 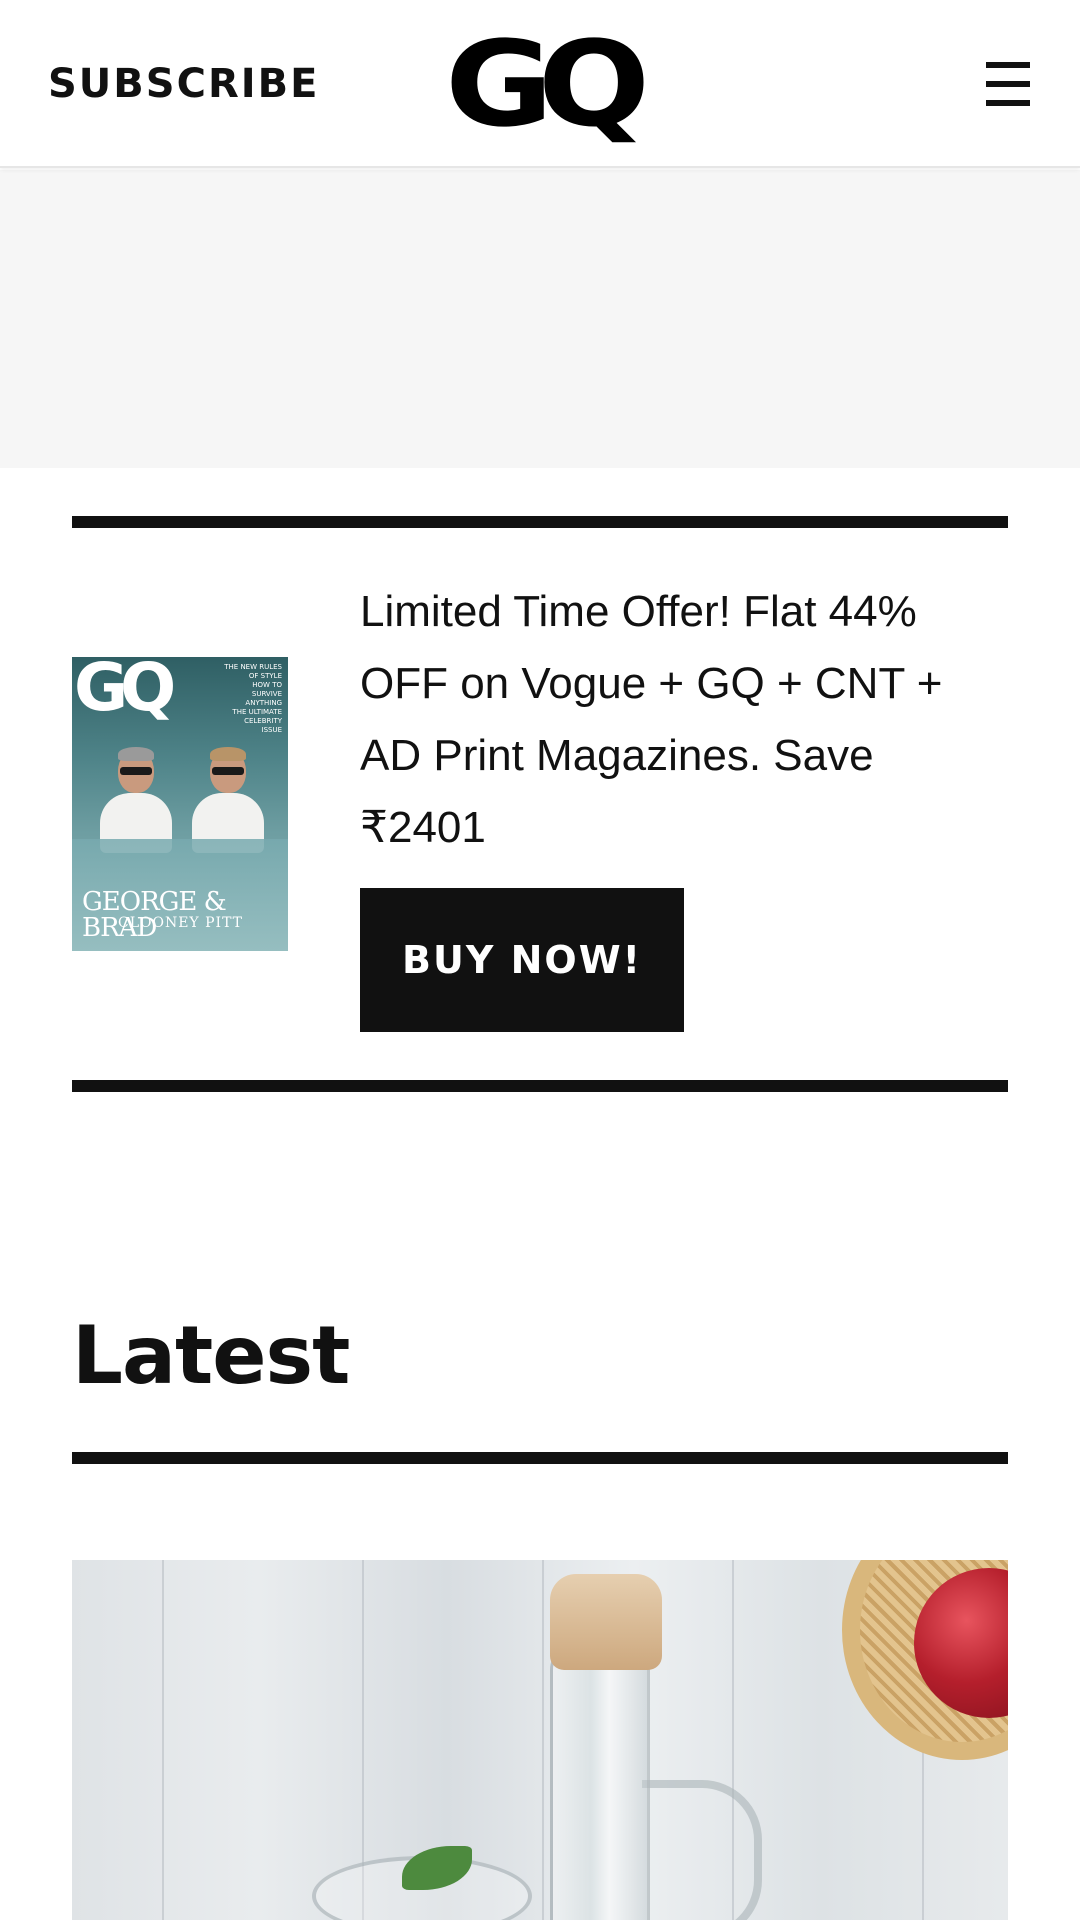 I want to click on cover-masthead: GQ, so click(x=125, y=691).